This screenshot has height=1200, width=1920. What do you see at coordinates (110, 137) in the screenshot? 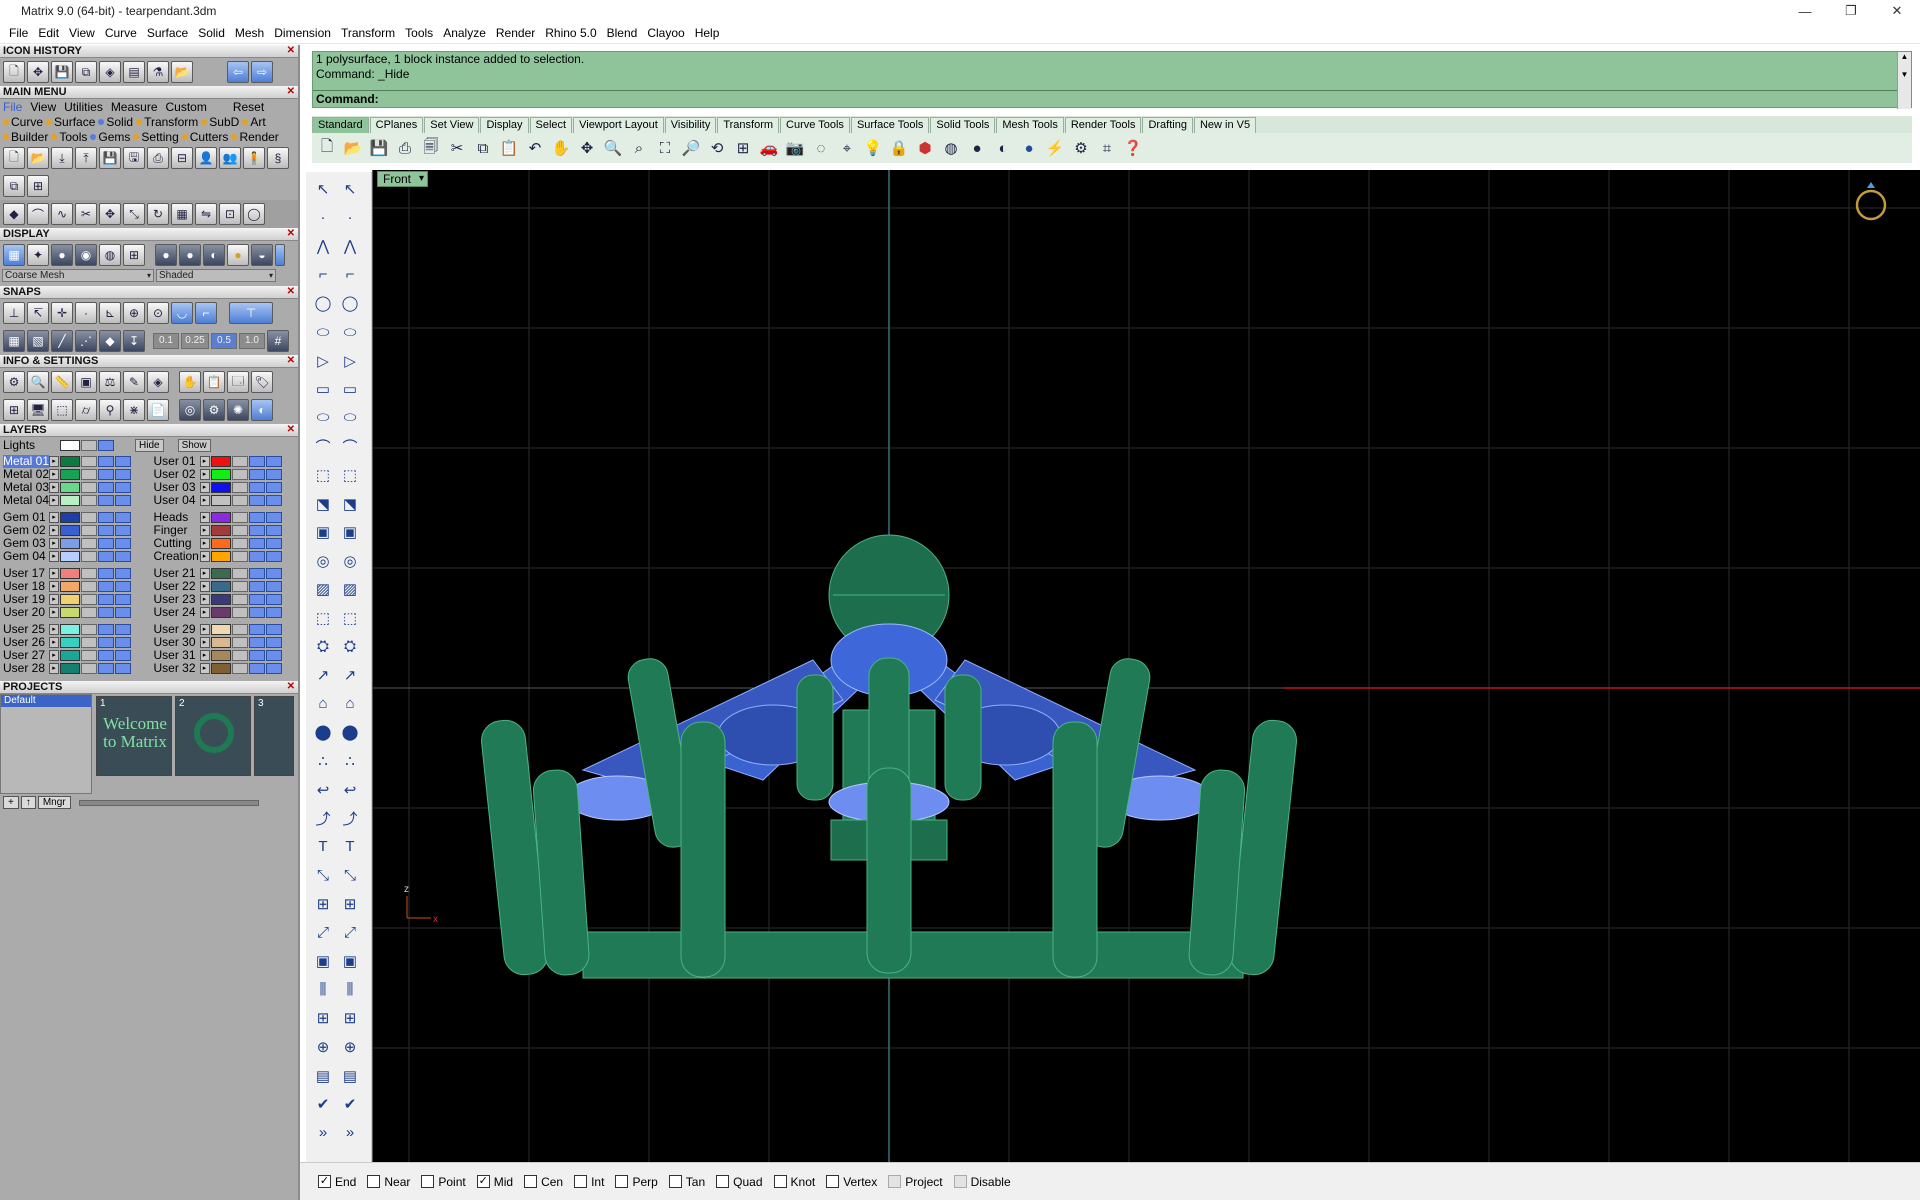
I see `main-menu-gems: Gems` at bounding box center [110, 137].